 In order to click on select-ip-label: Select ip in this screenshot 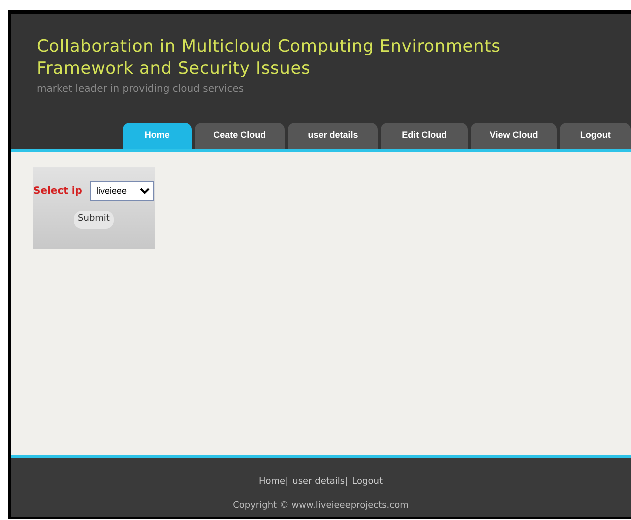, I will do `click(58, 191)`.